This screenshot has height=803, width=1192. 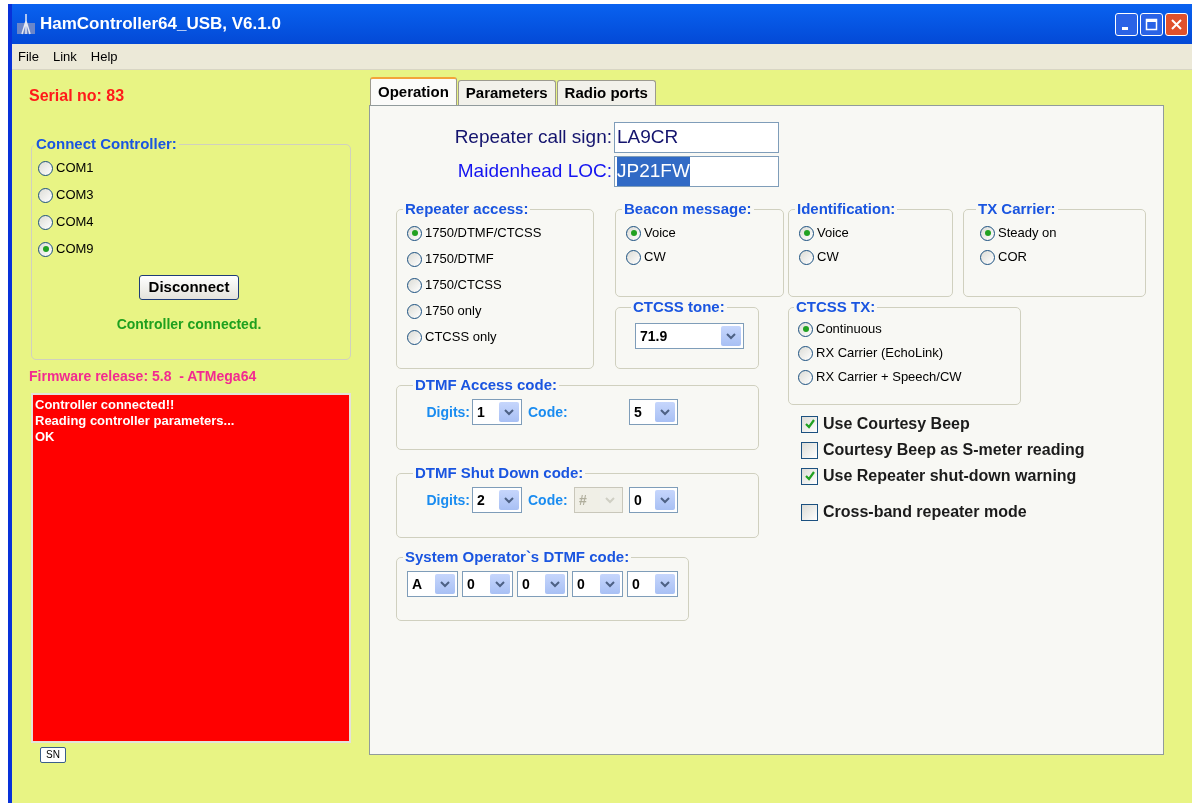 I want to click on dropdown: 5, so click(x=653, y=412).